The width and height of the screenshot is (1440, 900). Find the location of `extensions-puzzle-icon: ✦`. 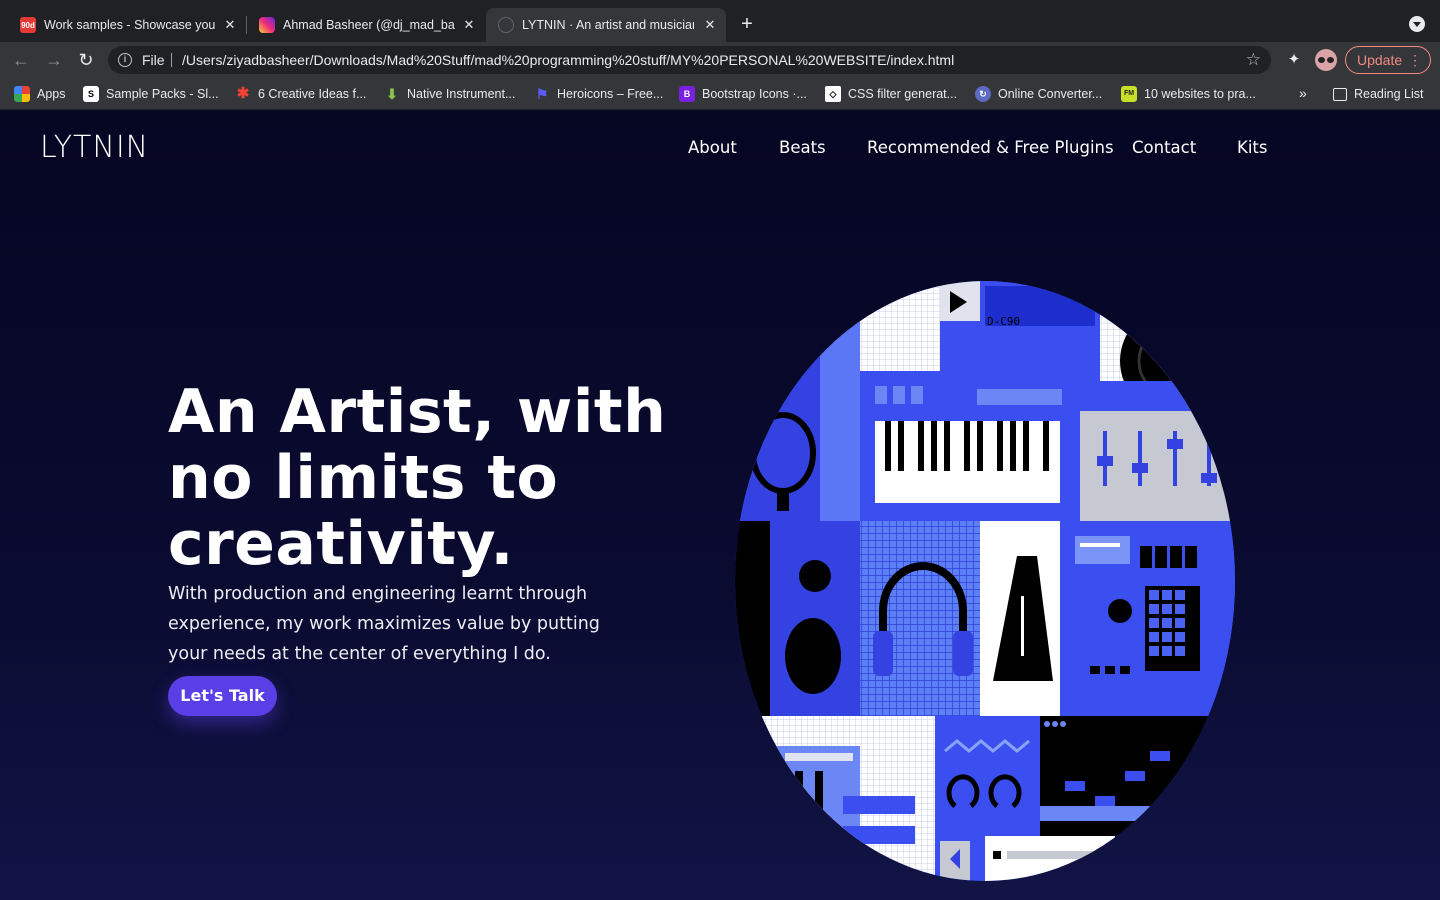

extensions-puzzle-icon: ✦ is located at coordinates (1294, 60).